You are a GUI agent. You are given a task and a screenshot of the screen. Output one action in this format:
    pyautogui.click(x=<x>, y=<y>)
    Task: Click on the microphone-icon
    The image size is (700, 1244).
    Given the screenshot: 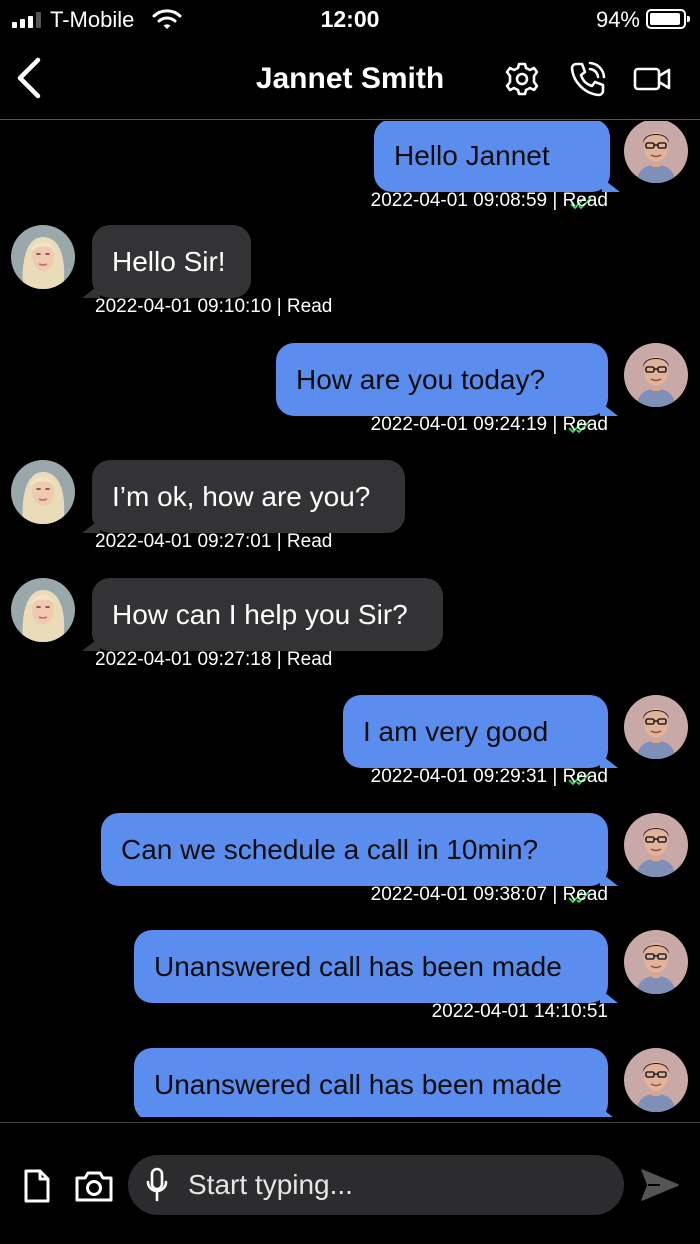 What is the action you would take?
    pyautogui.click(x=157, y=1185)
    